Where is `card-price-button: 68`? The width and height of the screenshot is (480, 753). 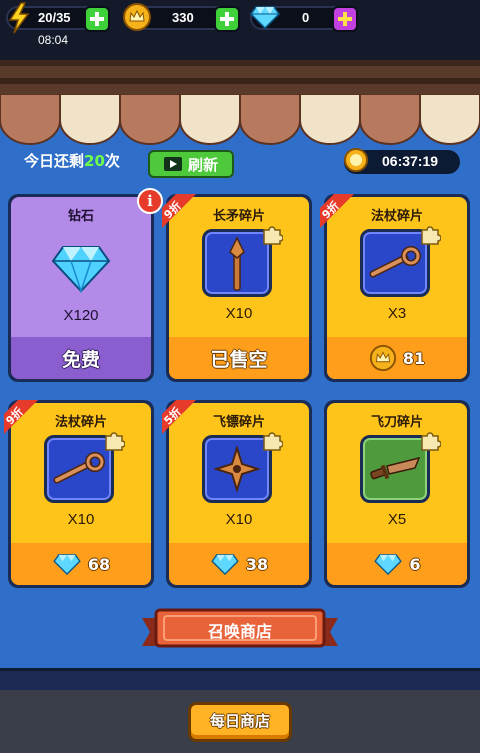
card-price-button: 68 is located at coordinates (81, 564).